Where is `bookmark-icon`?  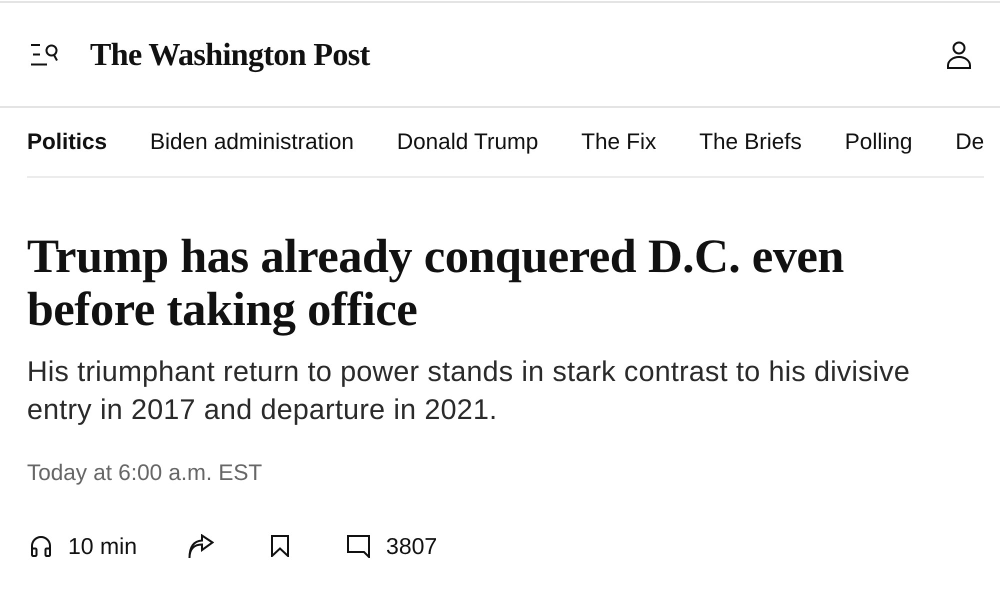 bookmark-icon is located at coordinates (280, 546).